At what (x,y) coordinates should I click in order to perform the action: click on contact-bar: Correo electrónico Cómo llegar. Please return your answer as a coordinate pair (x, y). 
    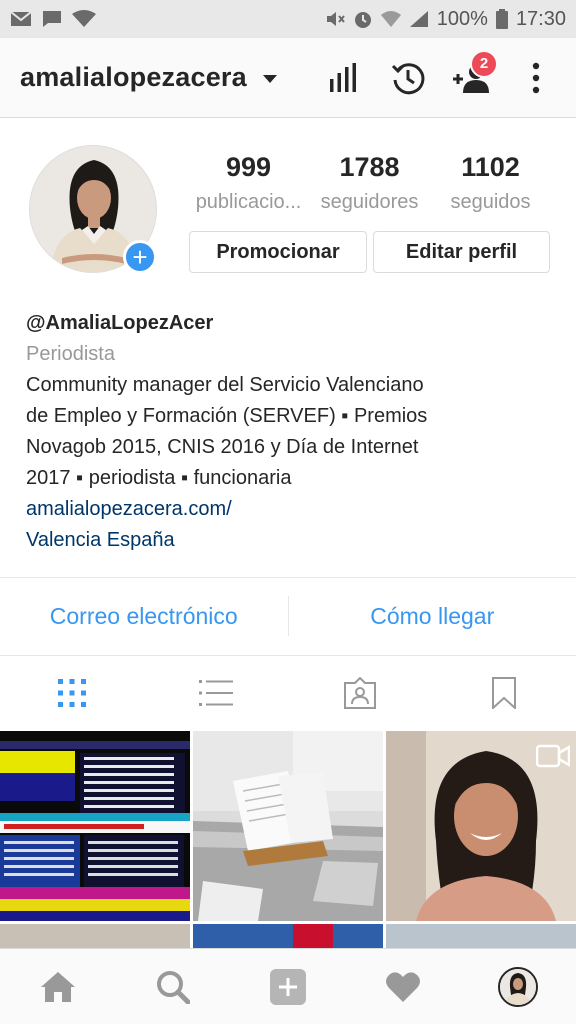
    Looking at the image, I should click on (288, 616).